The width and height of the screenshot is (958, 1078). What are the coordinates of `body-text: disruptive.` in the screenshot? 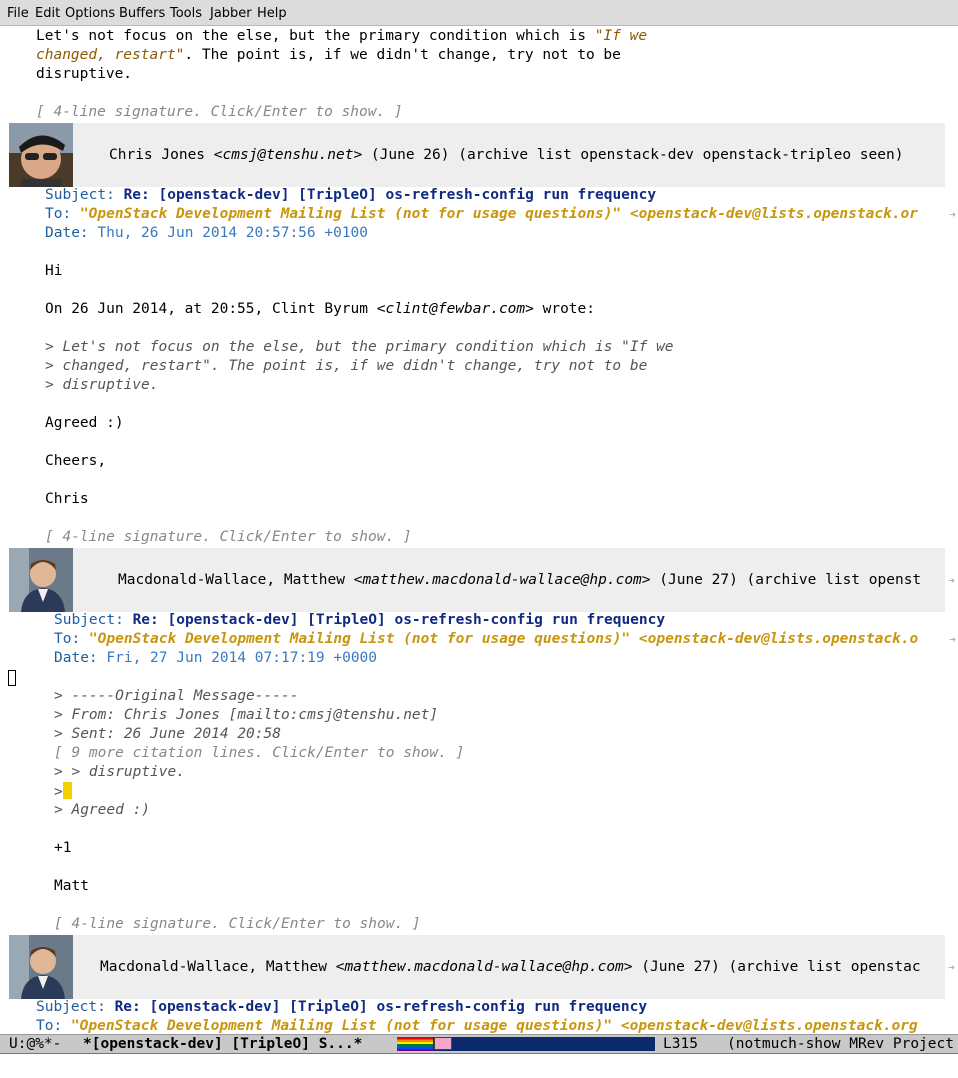 It's located at (84, 74).